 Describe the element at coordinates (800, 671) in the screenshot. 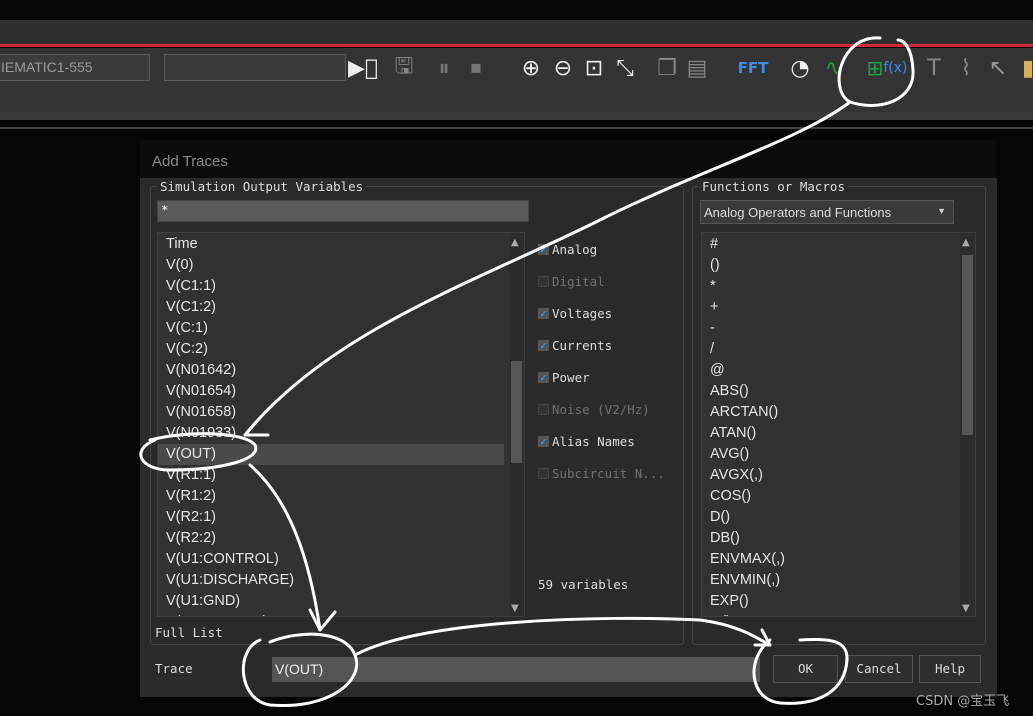

I see `annotation-circle-ok` at that location.